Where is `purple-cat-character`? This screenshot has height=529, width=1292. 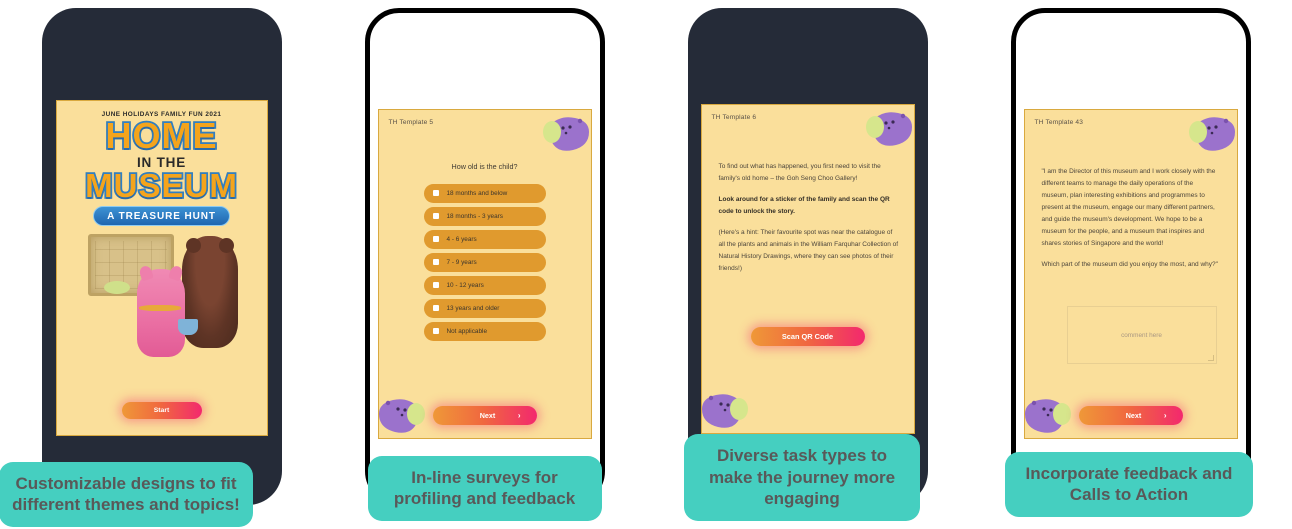 purple-cat-character is located at coordinates (120, 319).